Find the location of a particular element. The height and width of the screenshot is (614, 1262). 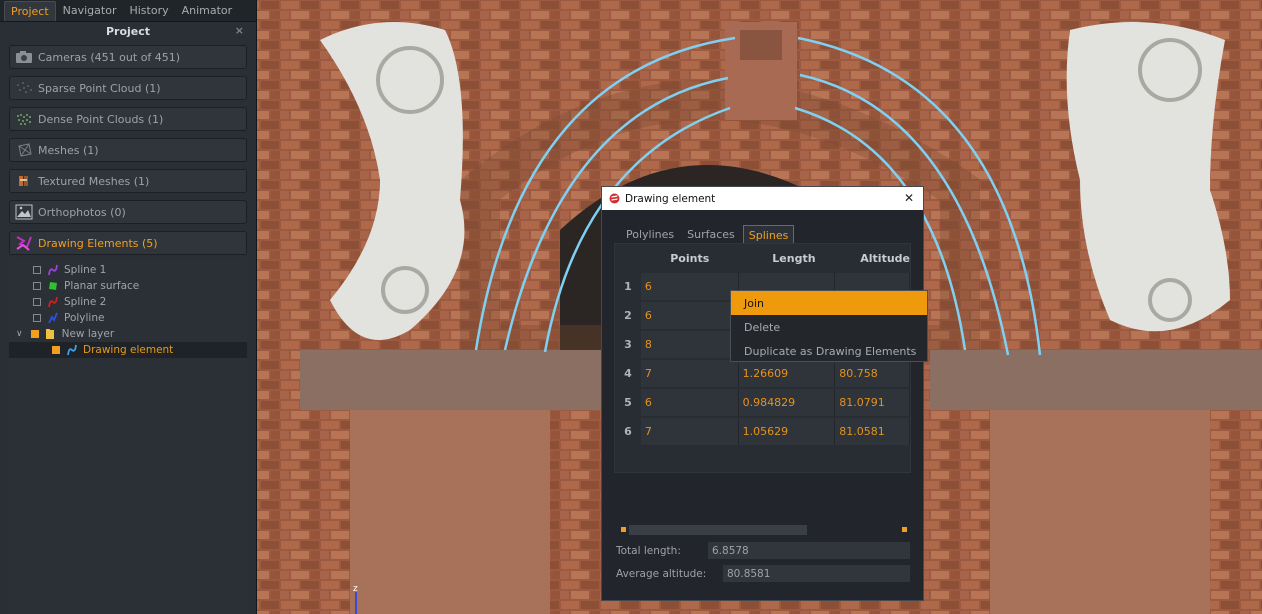

tree-item-label: Polyline is located at coordinates (84, 318).